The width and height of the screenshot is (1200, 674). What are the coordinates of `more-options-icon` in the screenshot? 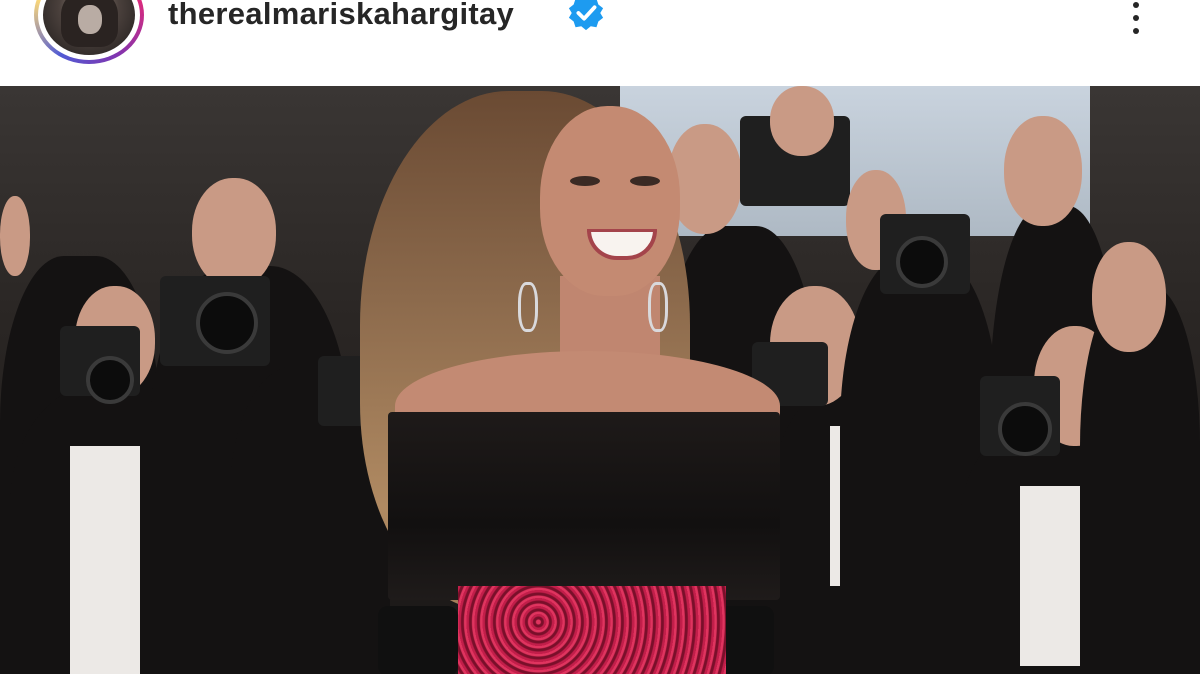 It's located at (1136, 19).